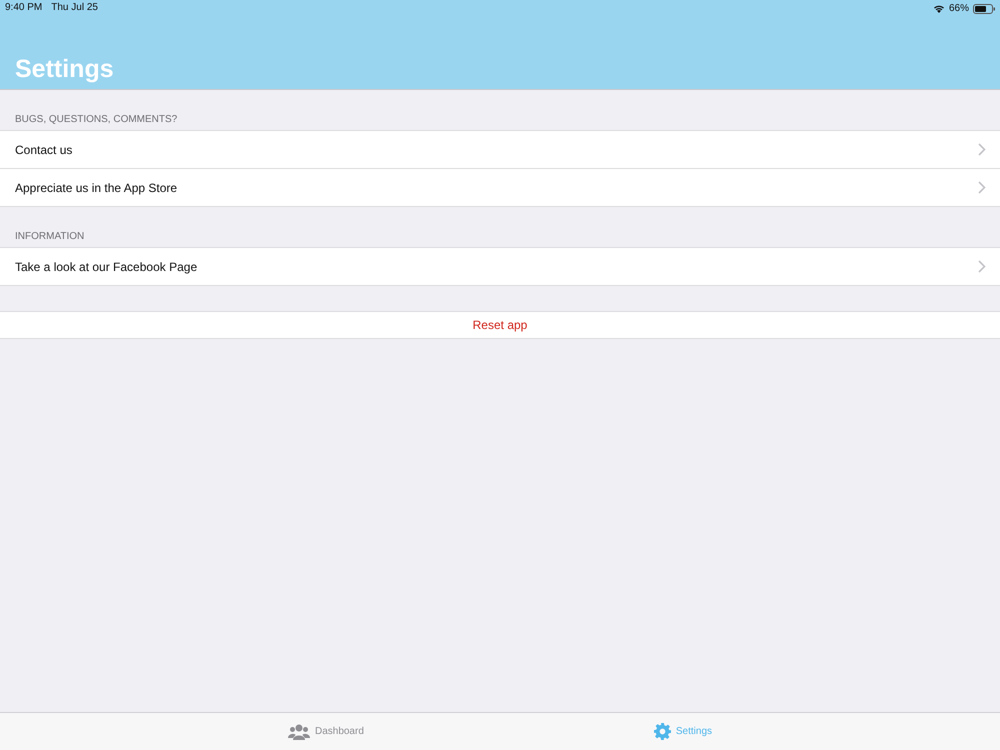 The height and width of the screenshot is (750, 1000). What do you see at coordinates (662, 731) in the screenshot?
I see `gear-icon` at bounding box center [662, 731].